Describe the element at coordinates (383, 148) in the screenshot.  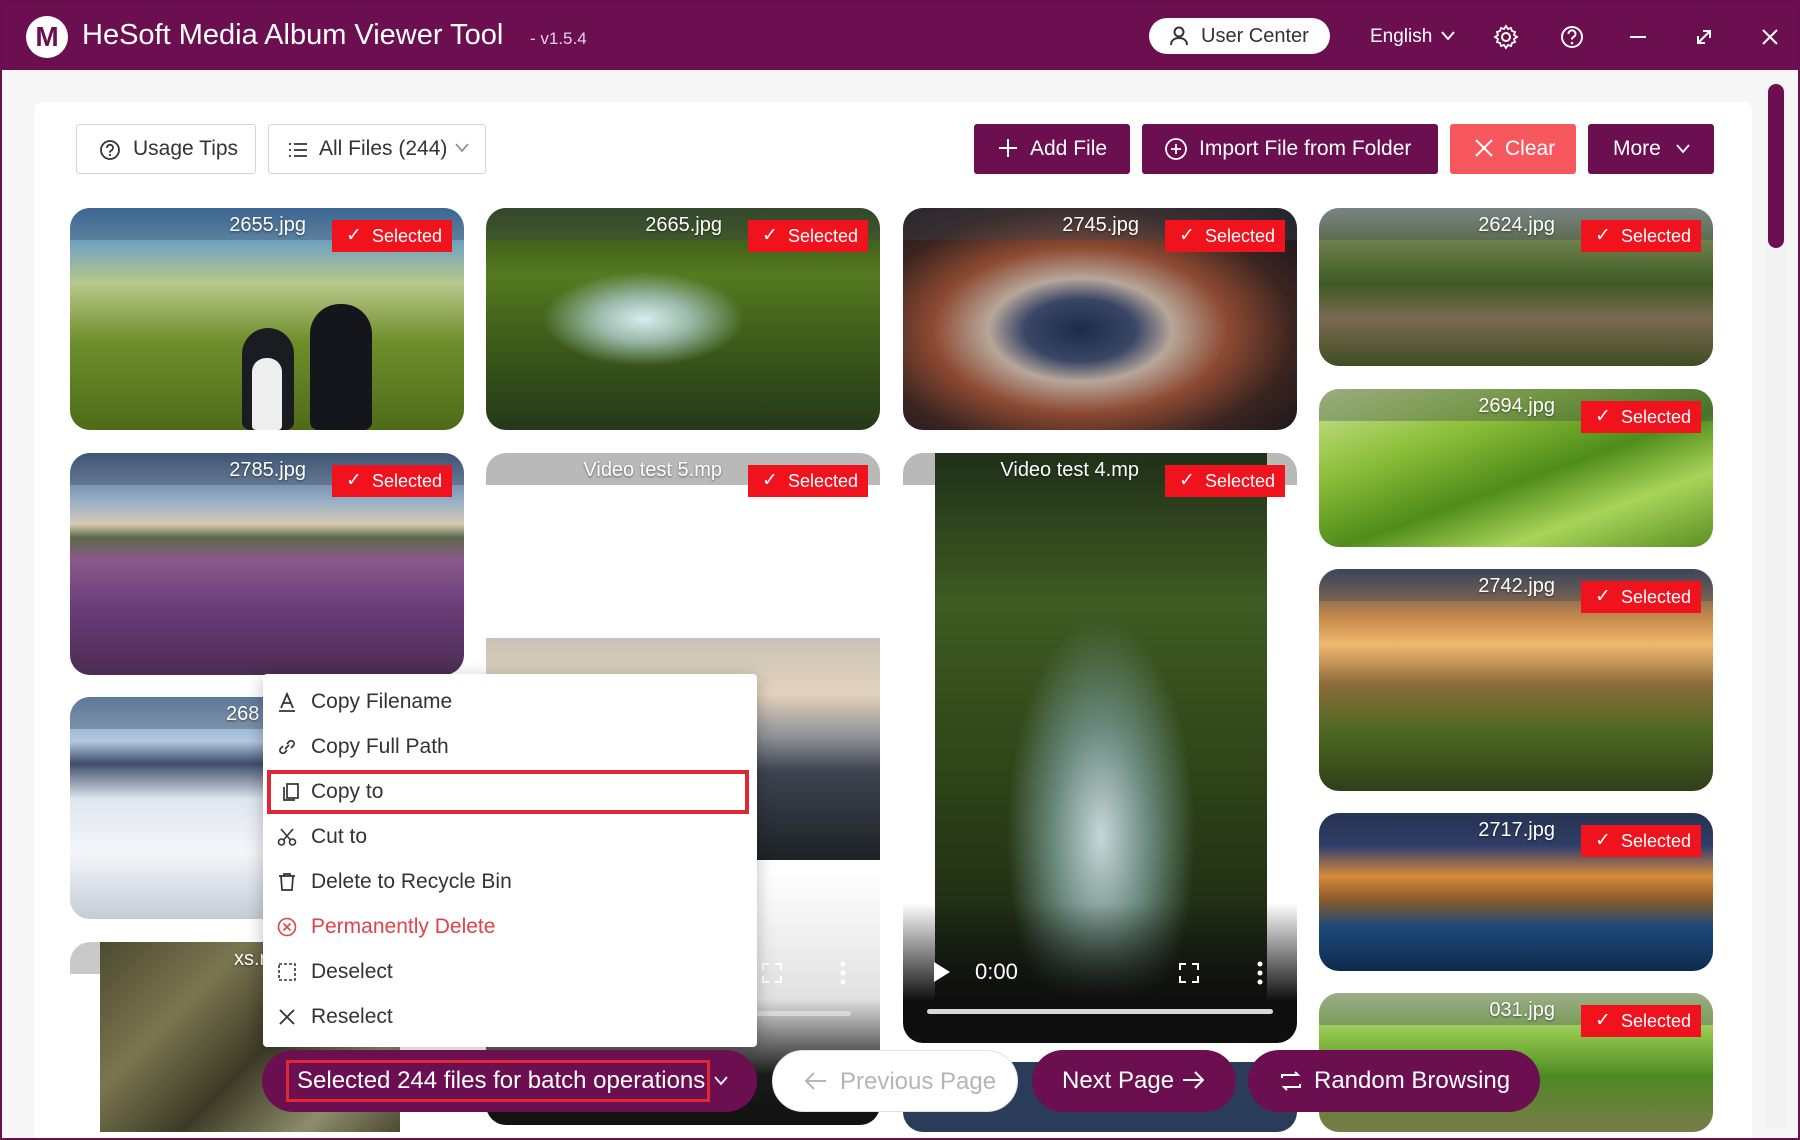
I see `all-files-label: All Files (244)` at that location.